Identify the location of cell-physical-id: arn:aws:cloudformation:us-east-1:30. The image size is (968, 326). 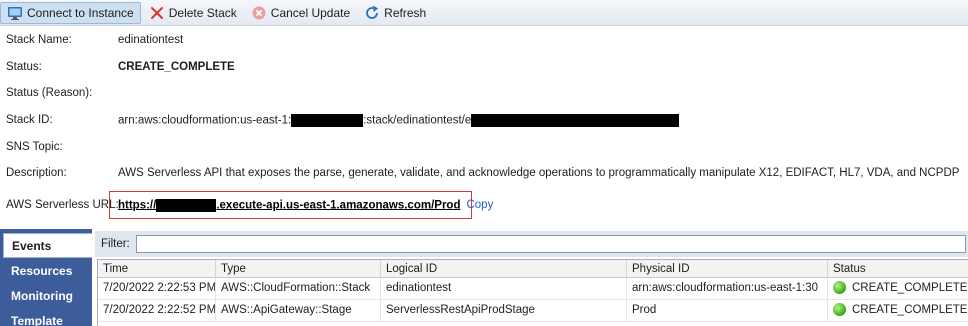
(727, 289).